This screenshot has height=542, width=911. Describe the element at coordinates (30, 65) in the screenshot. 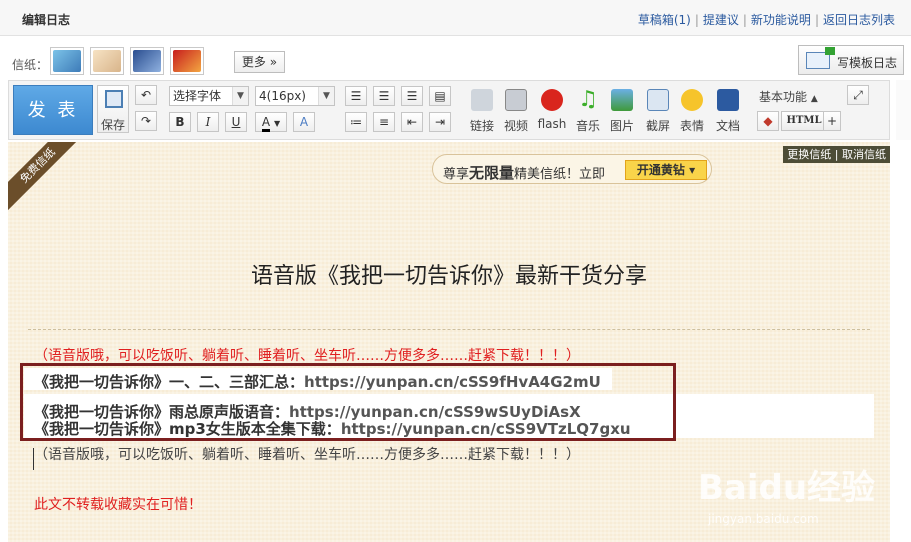

I see `paper-label: 信纸：` at that location.